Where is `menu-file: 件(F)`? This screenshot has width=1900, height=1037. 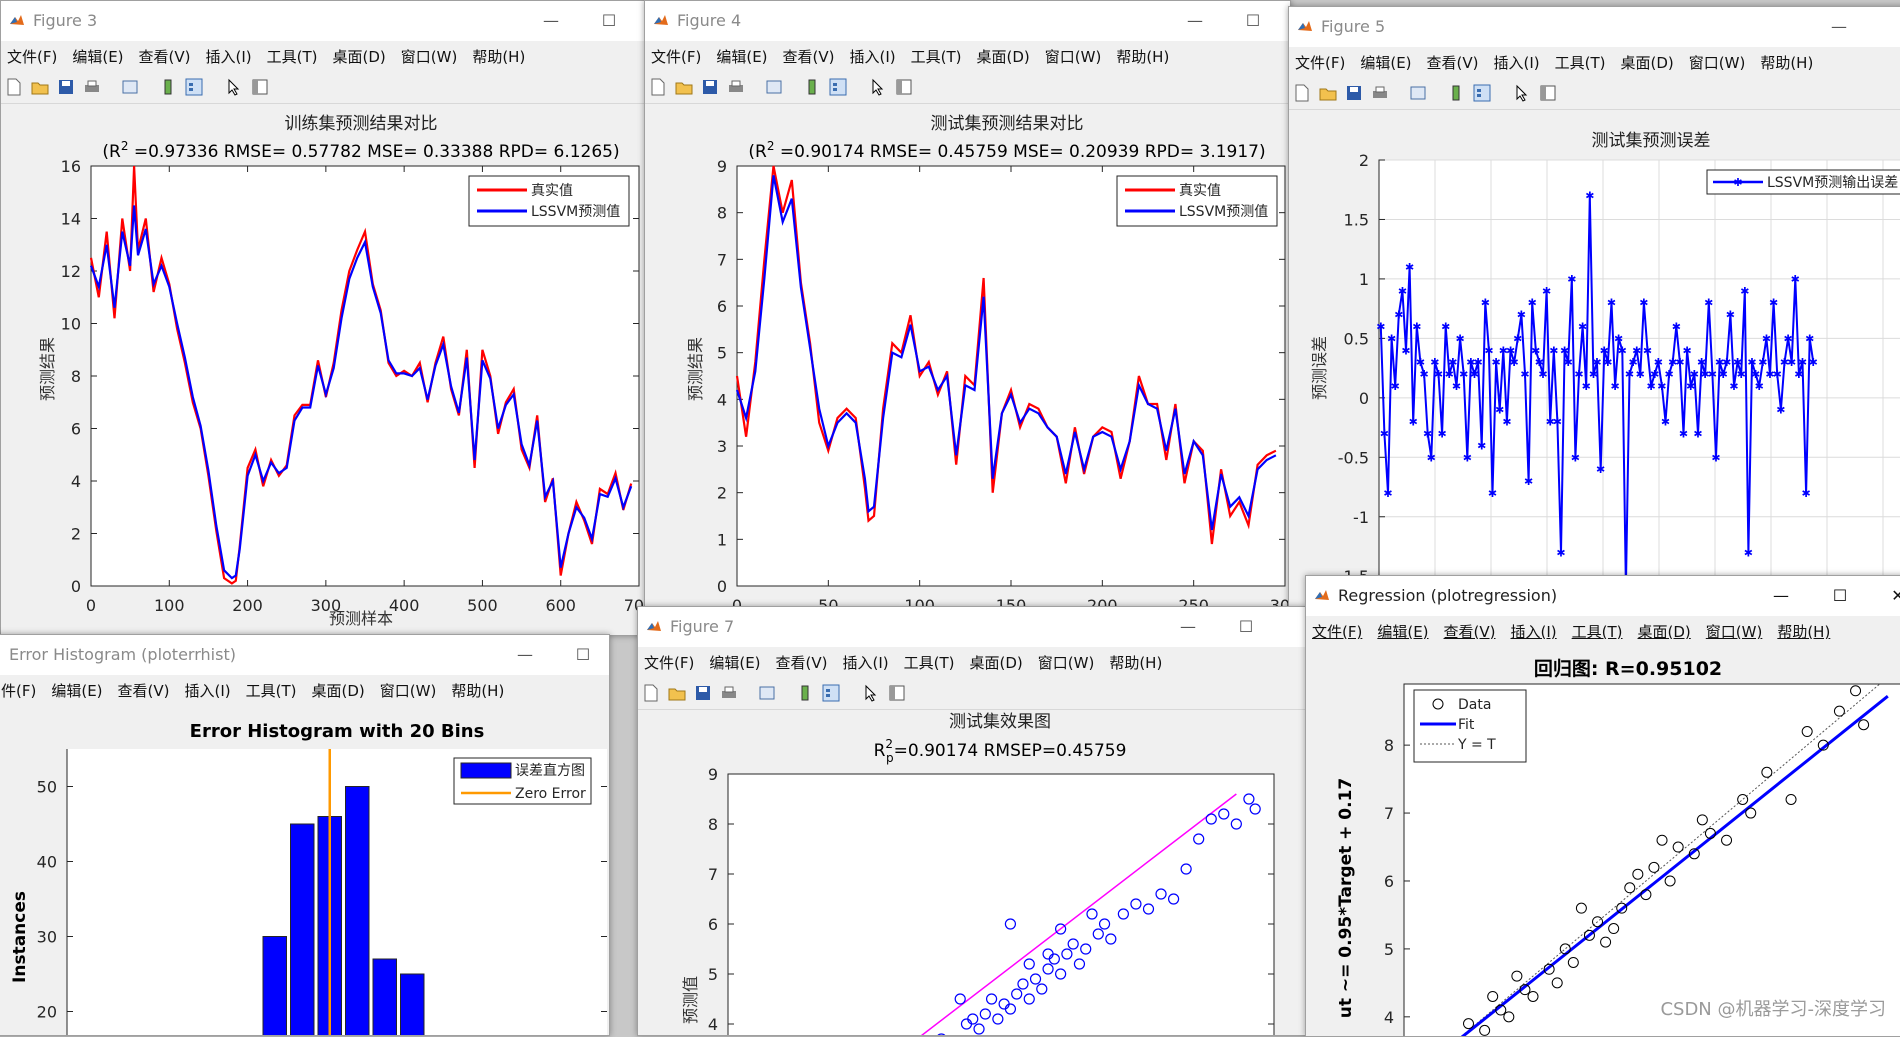 menu-file: 件(F) is located at coordinates (22, 690).